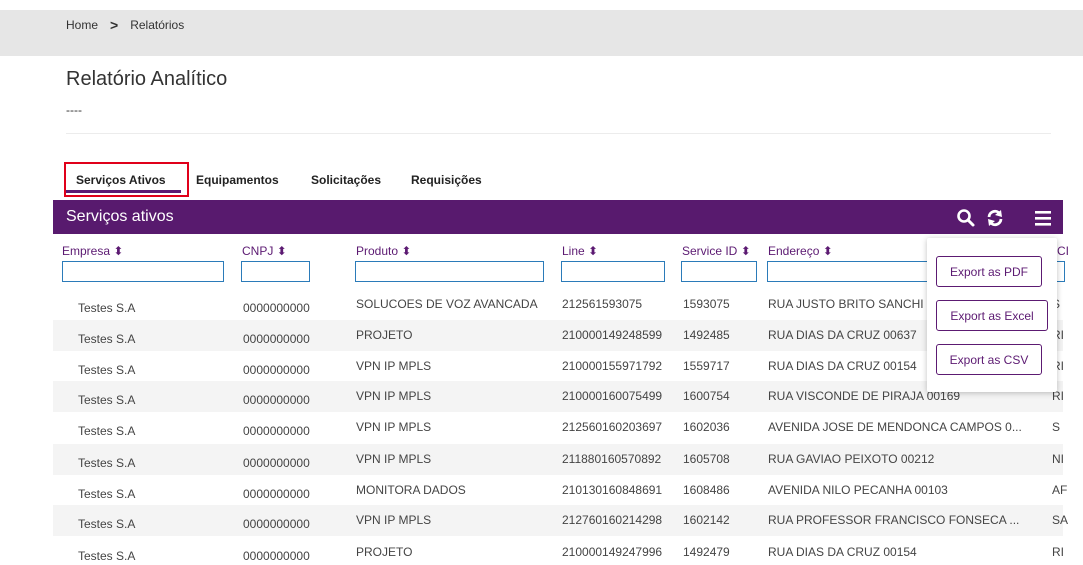 This screenshot has width=1083, height=565. Describe the element at coordinates (114, 25) in the screenshot. I see `chevron-right-icon: >` at that location.